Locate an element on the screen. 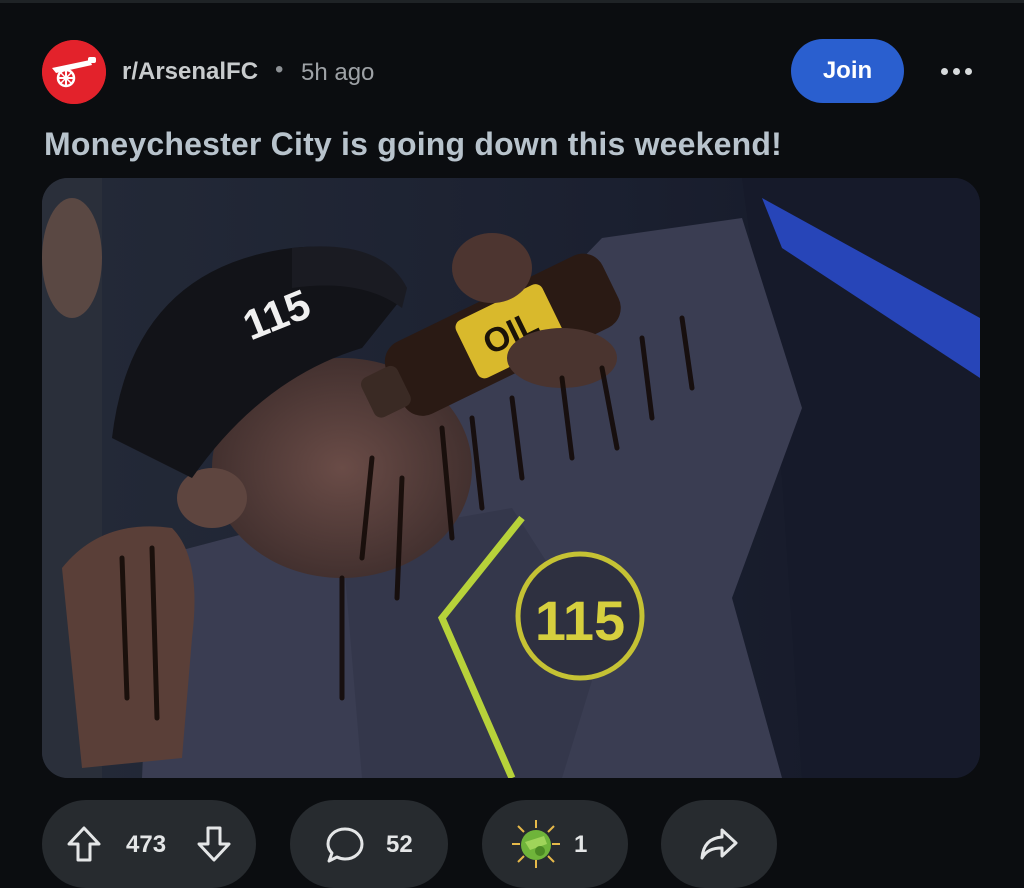  award-icon is located at coordinates (536, 844).